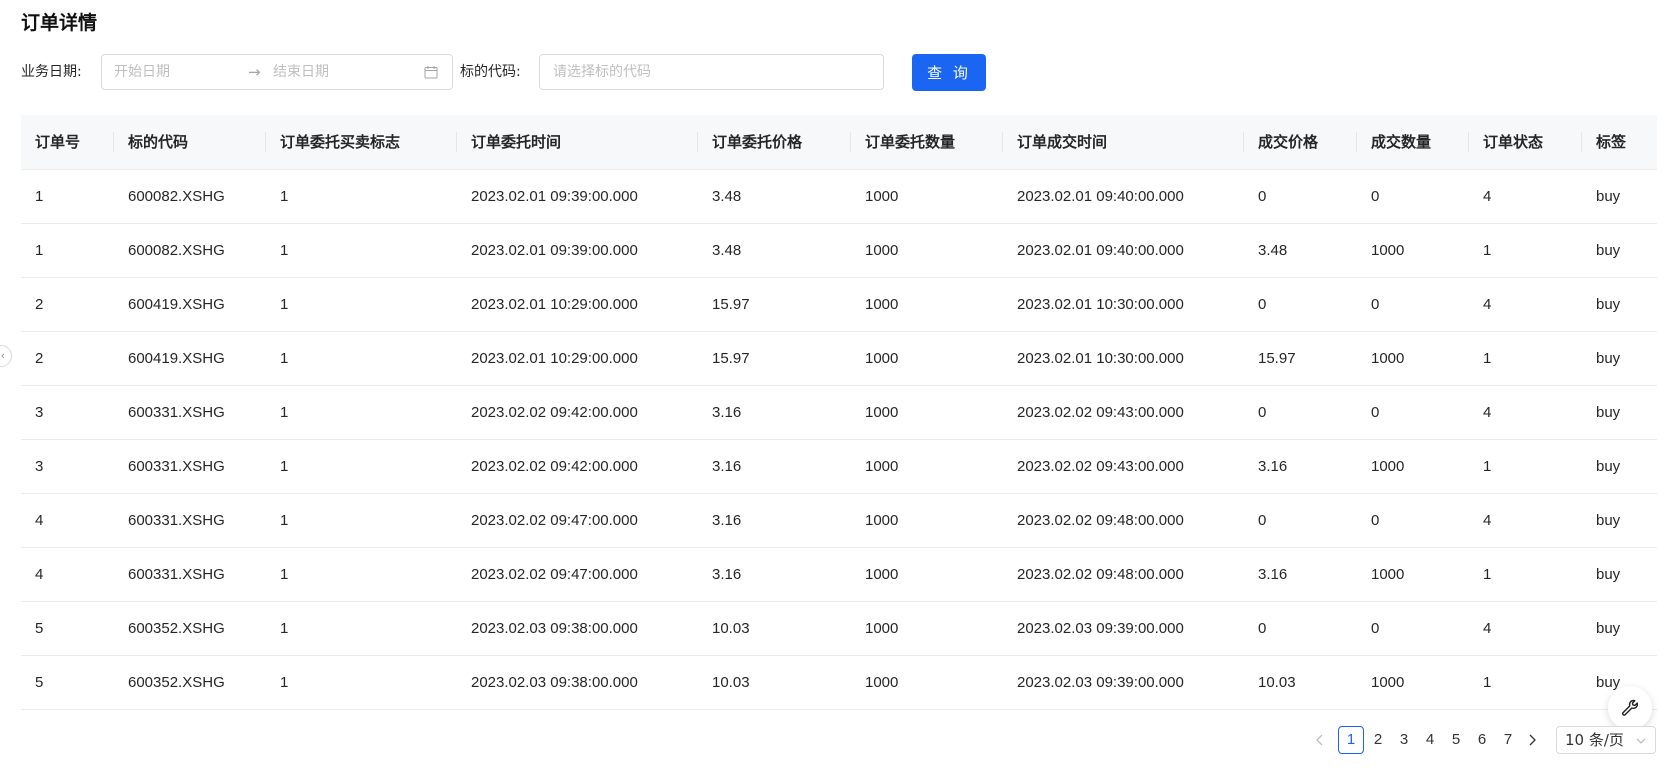 This screenshot has width=1674, height=772. I want to click on filter-bar: 业务日期: 开始日期 → 结束日期 标的代码: 查 询, so click(841, 72).